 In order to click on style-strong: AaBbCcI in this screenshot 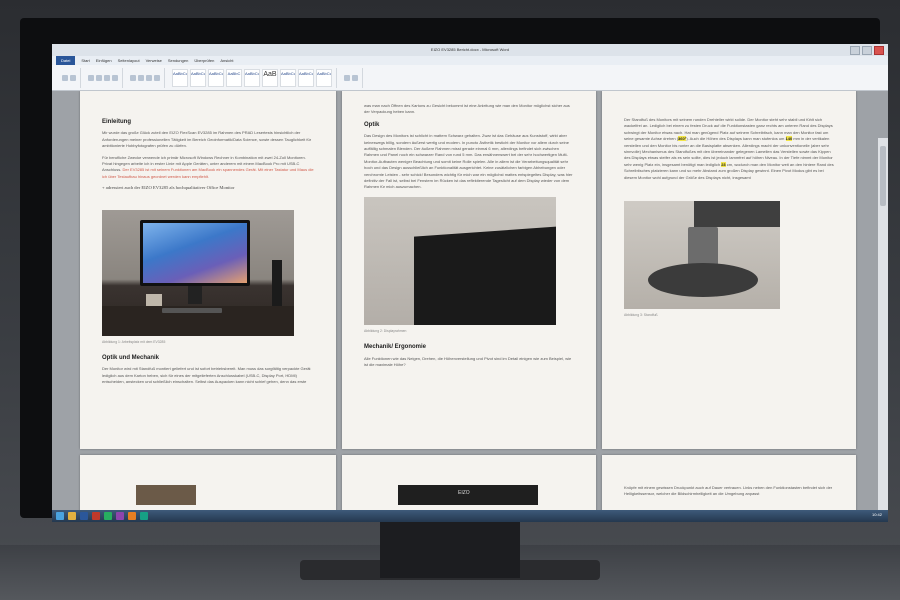, I will do `click(324, 77)`.